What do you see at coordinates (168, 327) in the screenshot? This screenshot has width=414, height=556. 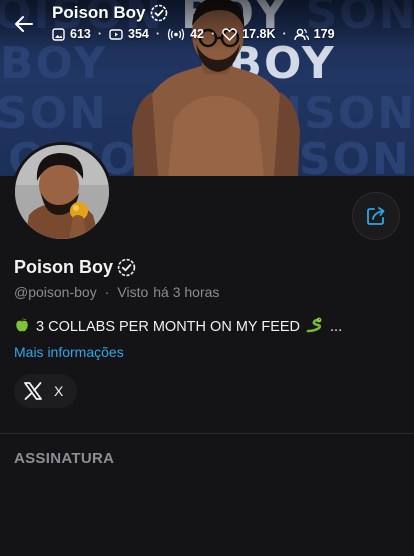 I see `bio-text: 3 COLLABS PER MONTH ON MY FEED` at bounding box center [168, 327].